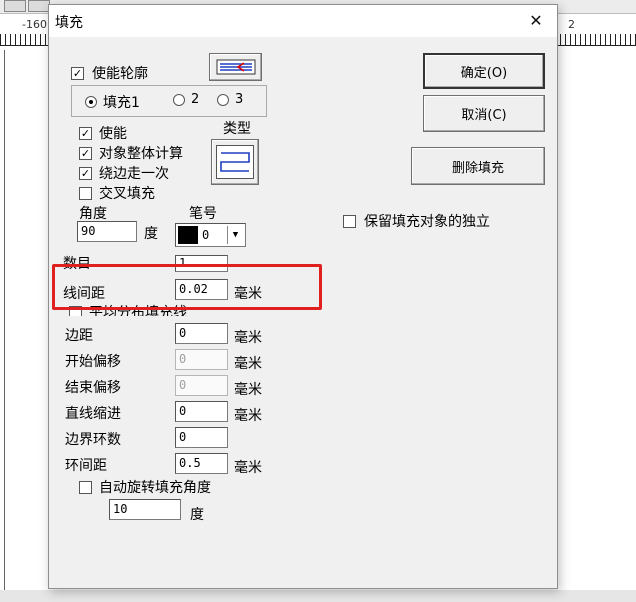 The height and width of the screenshot is (602, 636). I want to click on rotate-angle-input: 10, so click(145, 509).